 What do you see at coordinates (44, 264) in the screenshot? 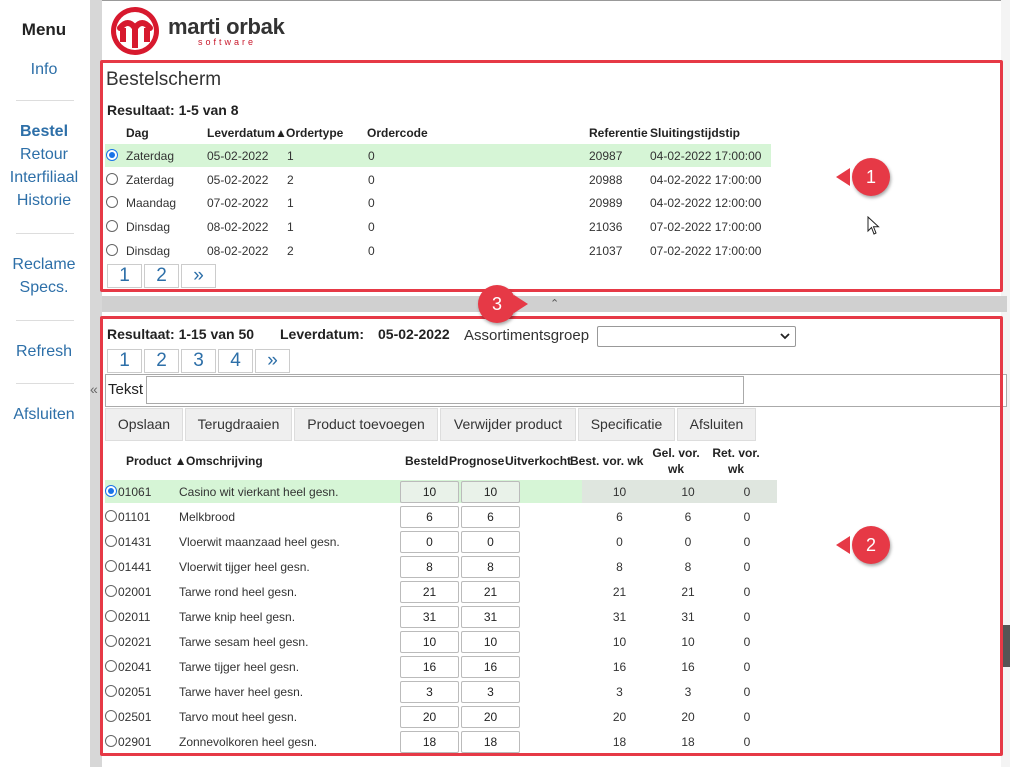
I see `sidebar-item-reclame: Reclame` at bounding box center [44, 264].